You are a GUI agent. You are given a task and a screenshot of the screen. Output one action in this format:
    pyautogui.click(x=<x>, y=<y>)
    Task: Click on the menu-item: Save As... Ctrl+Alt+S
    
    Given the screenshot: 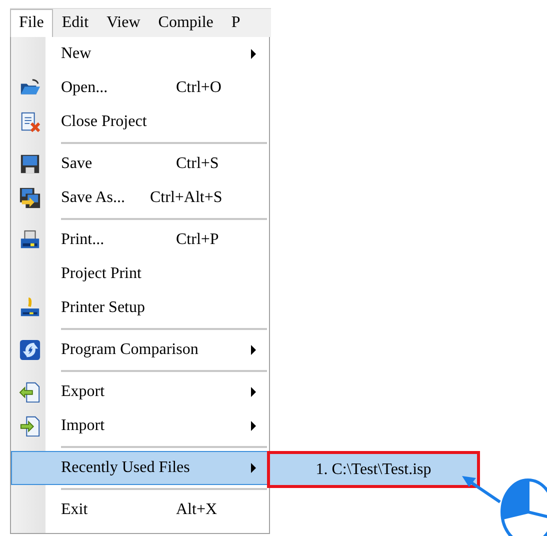 What is the action you would take?
    pyautogui.click(x=140, y=198)
    